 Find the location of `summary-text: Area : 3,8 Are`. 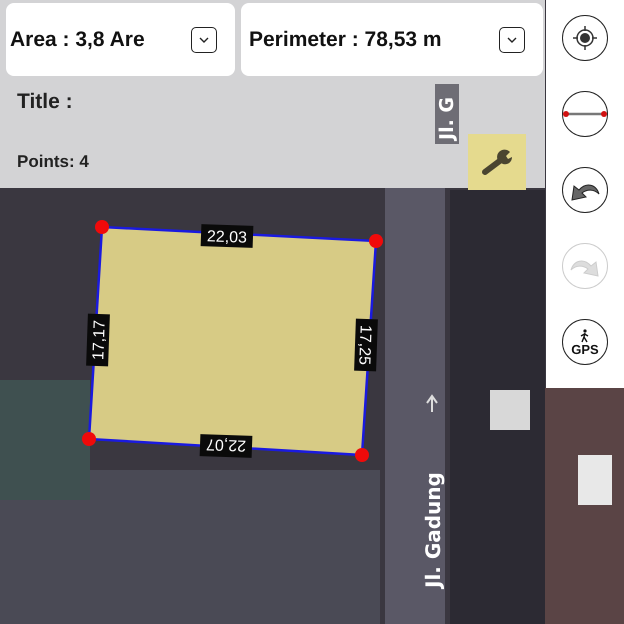

summary-text: Area : 3,8 Are is located at coordinates (77, 40).